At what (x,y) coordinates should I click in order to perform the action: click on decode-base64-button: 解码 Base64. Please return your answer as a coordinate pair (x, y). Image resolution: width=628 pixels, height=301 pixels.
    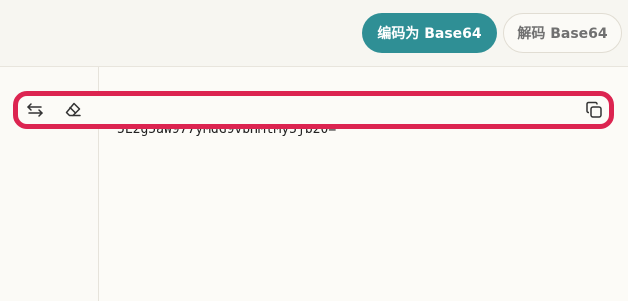
    Looking at the image, I should click on (562, 33).